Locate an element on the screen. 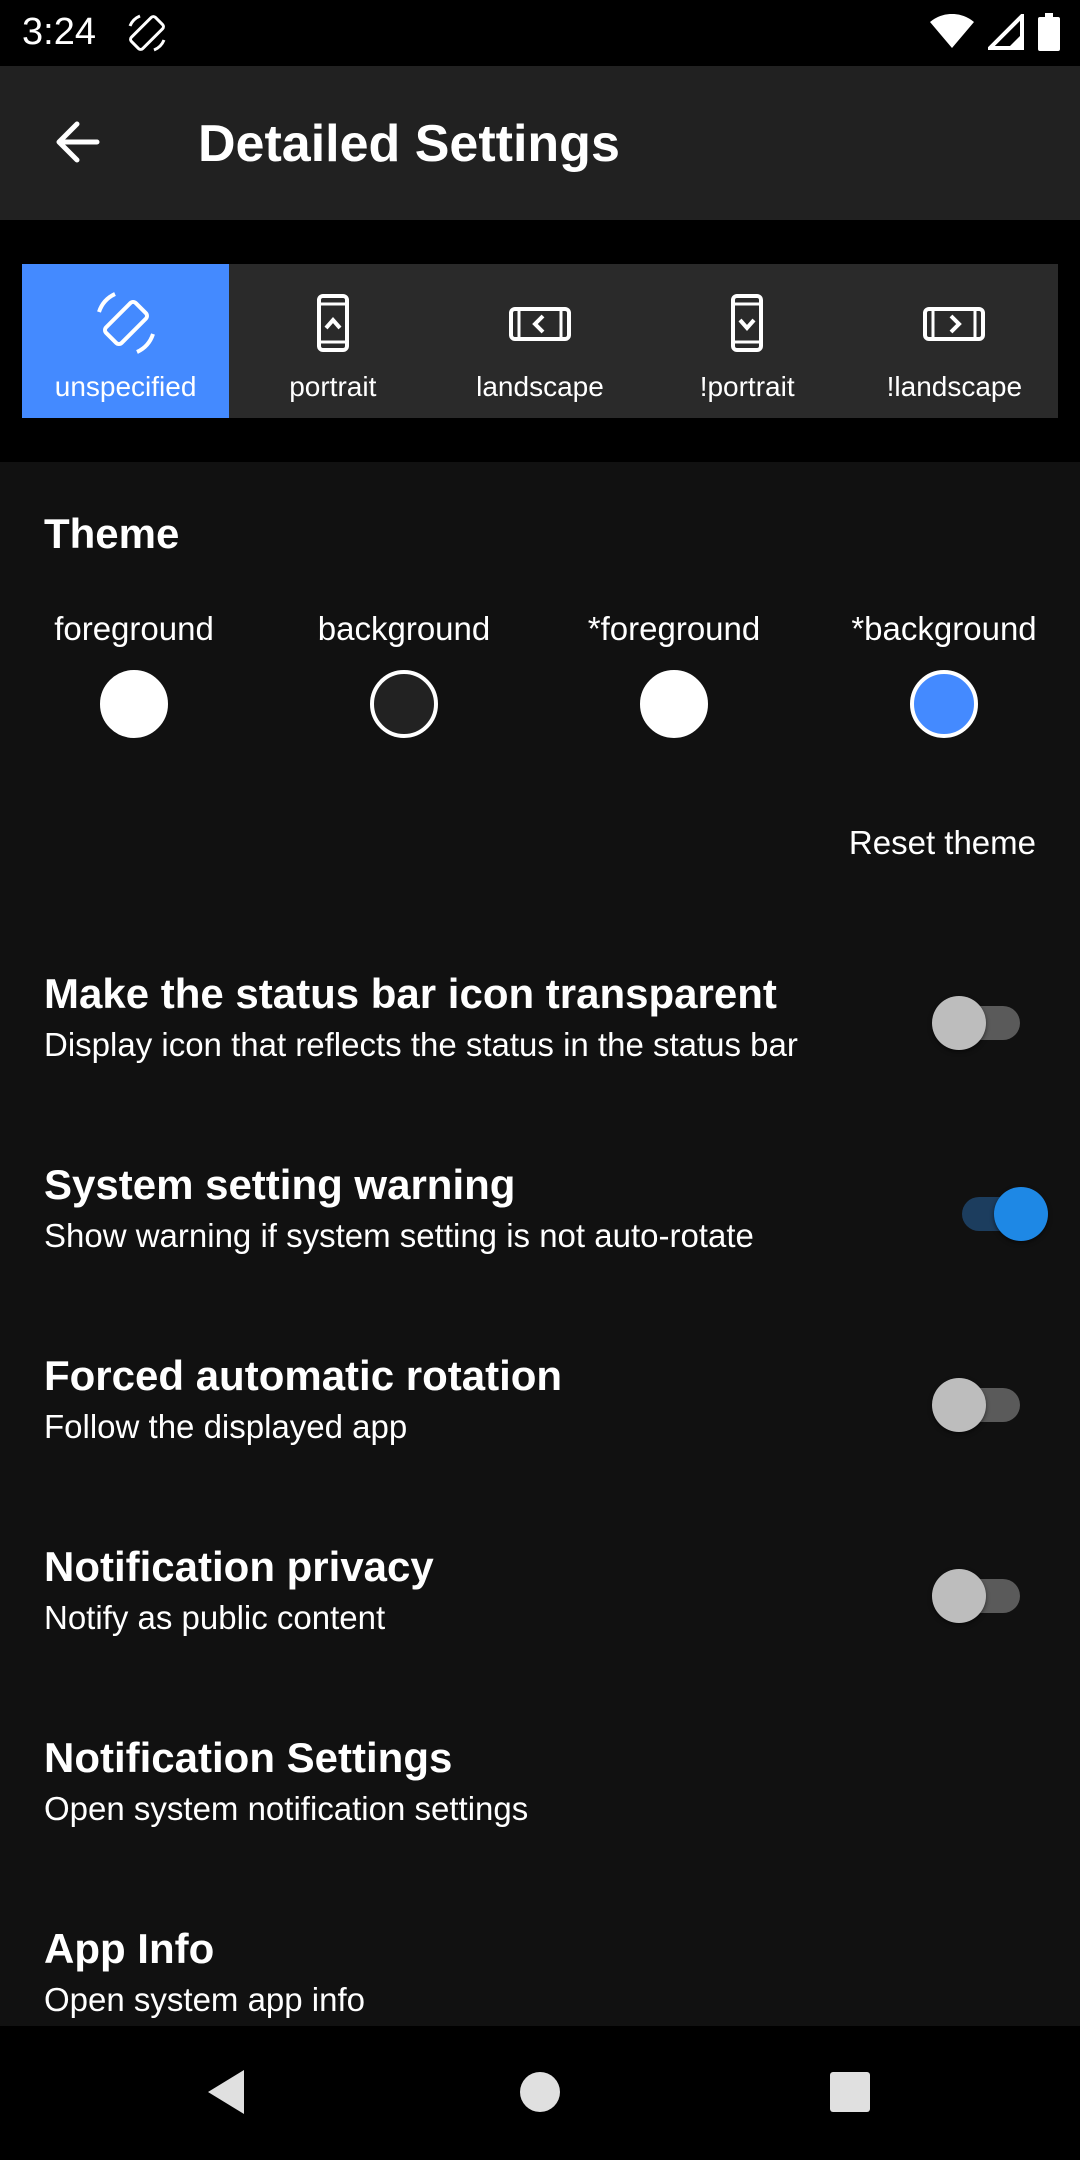 This screenshot has height=2160, width=1080. orientation-label: unspecified is located at coordinates (125, 386).